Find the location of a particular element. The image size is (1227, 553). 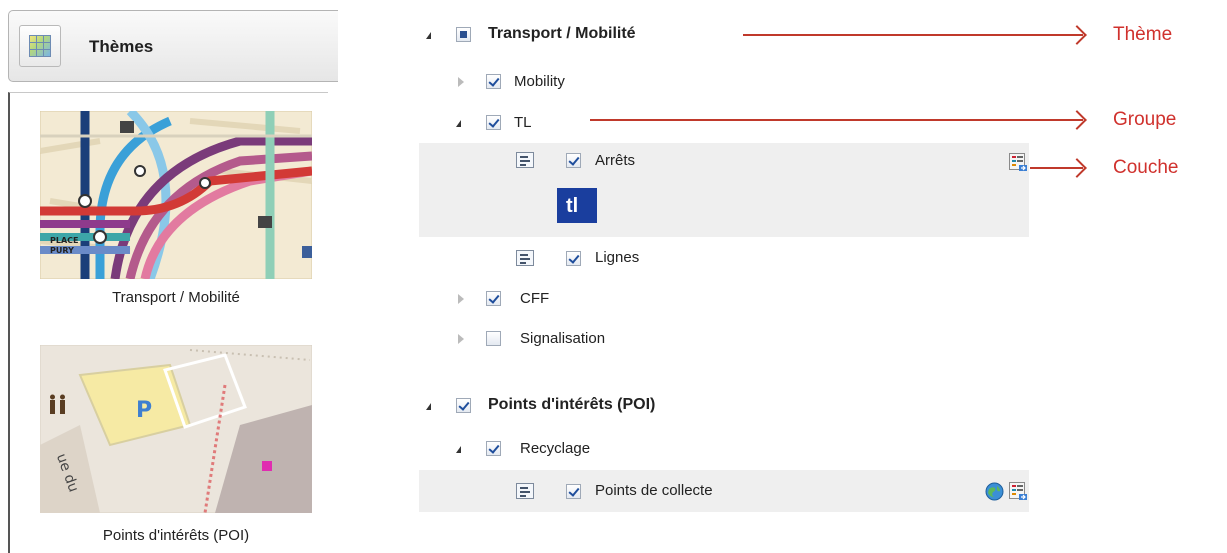

group-mobility-label: Mobility is located at coordinates (539, 81).